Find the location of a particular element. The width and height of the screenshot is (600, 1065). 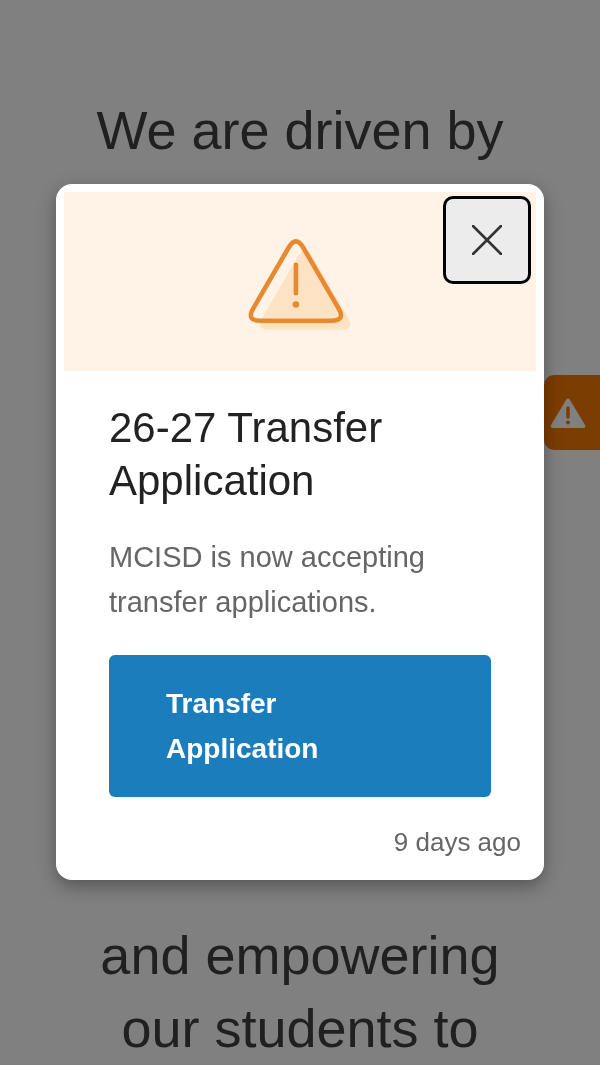

action-button: Transfer Application is located at coordinates (300, 726).